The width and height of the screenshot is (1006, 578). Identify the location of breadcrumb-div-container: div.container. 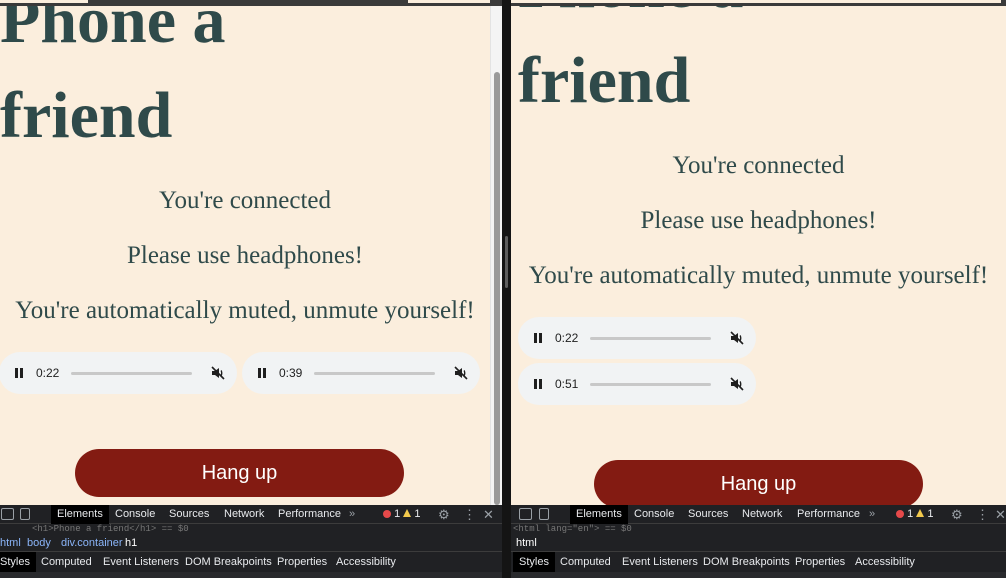
(92, 543).